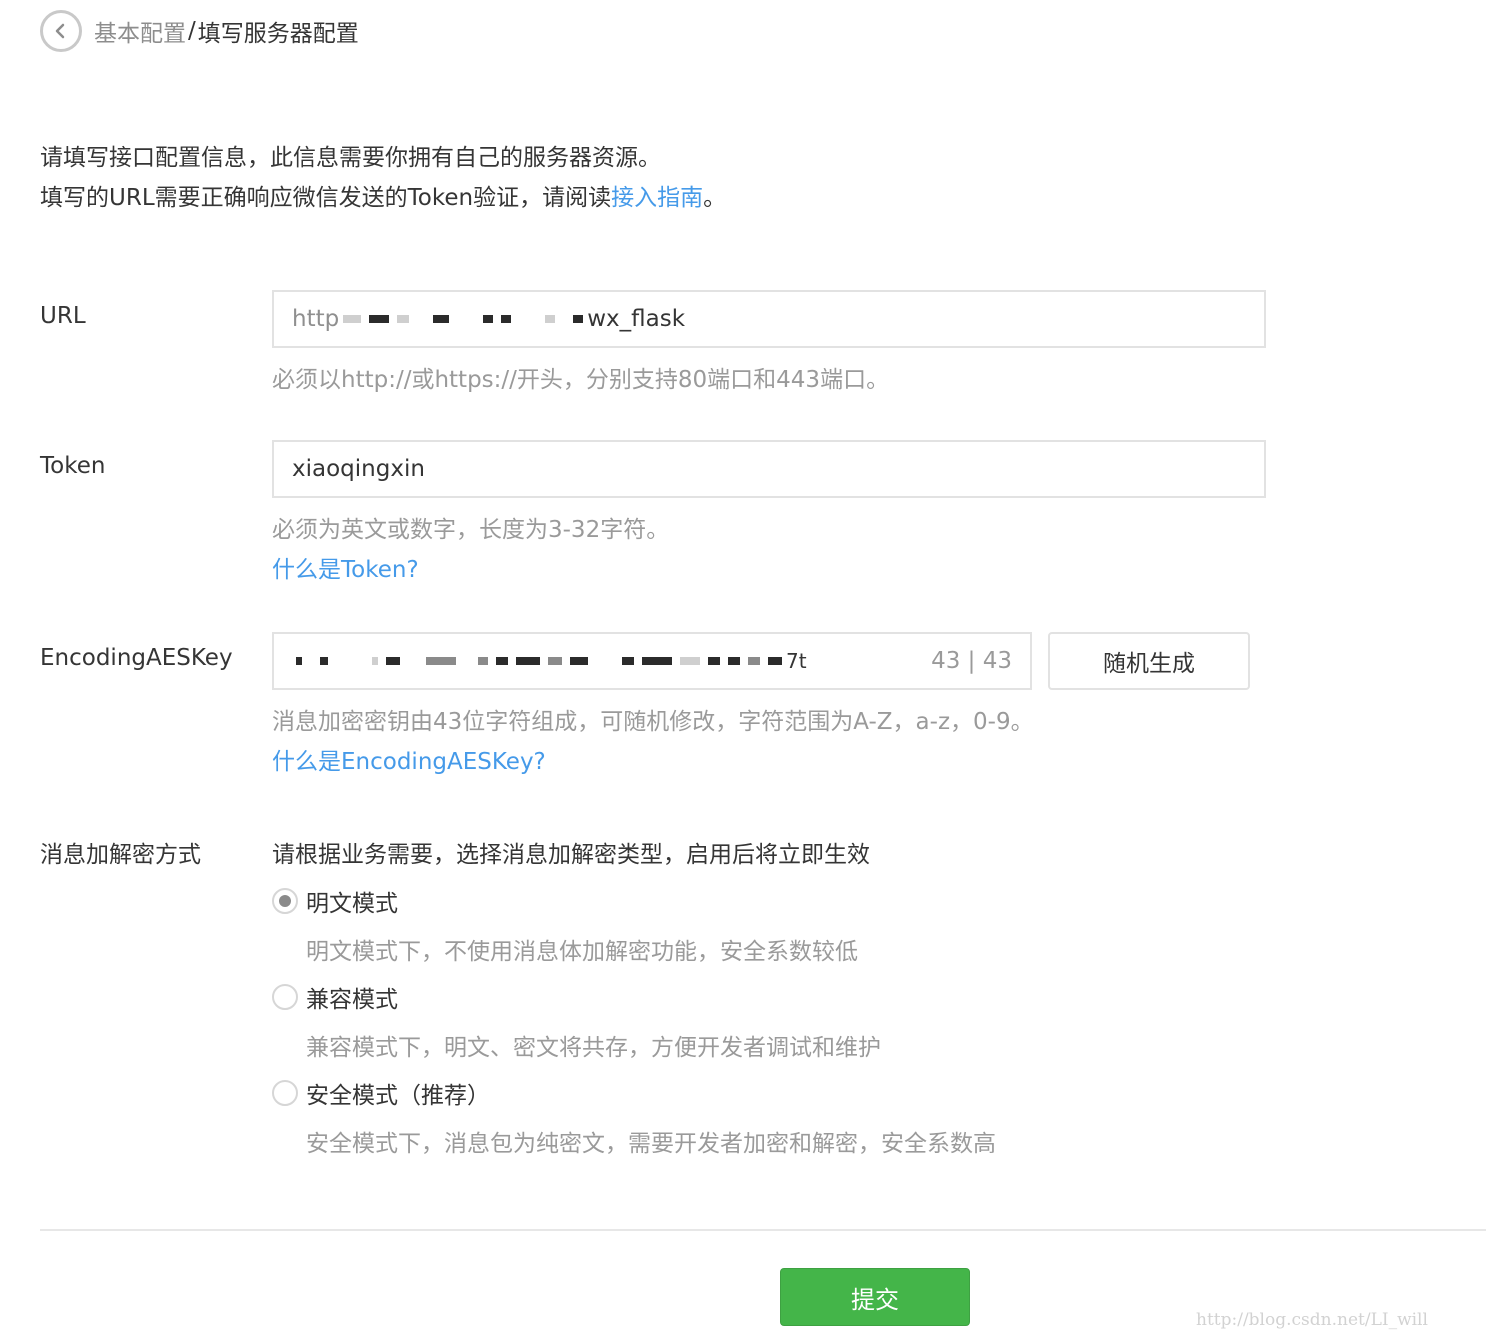  I want to click on random-generate-button: 随机生成, so click(1149, 661).